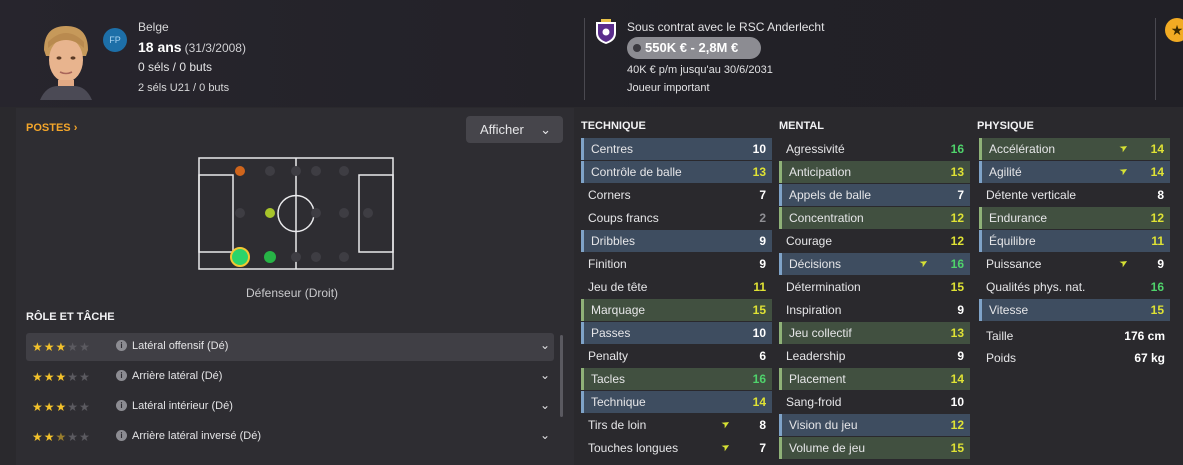  What do you see at coordinates (874, 379) in the screenshot?
I see `mental-attribute-row: Placement 14` at bounding box center [874, 379].